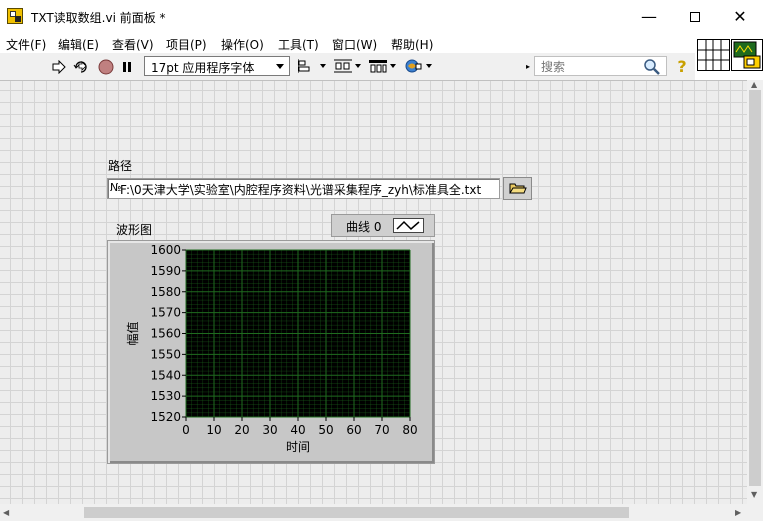 Image resolution: width=763 pixels, height=521 pixels. I want to click on y-tick-label: 1600, so click(165, 250).